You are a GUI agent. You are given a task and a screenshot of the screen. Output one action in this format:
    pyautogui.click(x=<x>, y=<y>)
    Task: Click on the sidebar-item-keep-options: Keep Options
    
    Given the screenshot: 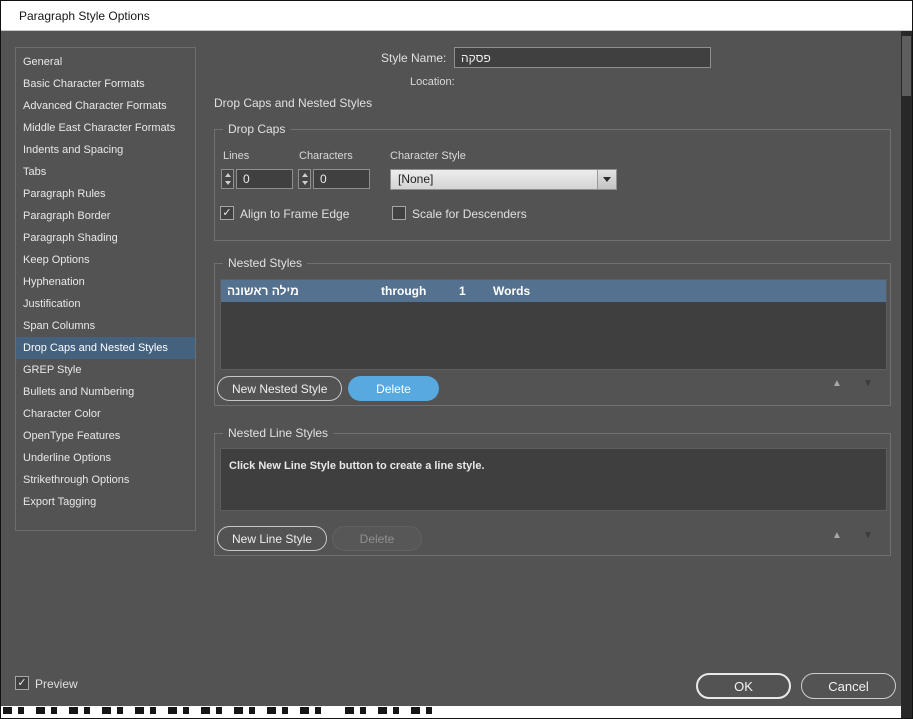 What is the action you would take?
    pyautogui.click(x=105, y=260)
    